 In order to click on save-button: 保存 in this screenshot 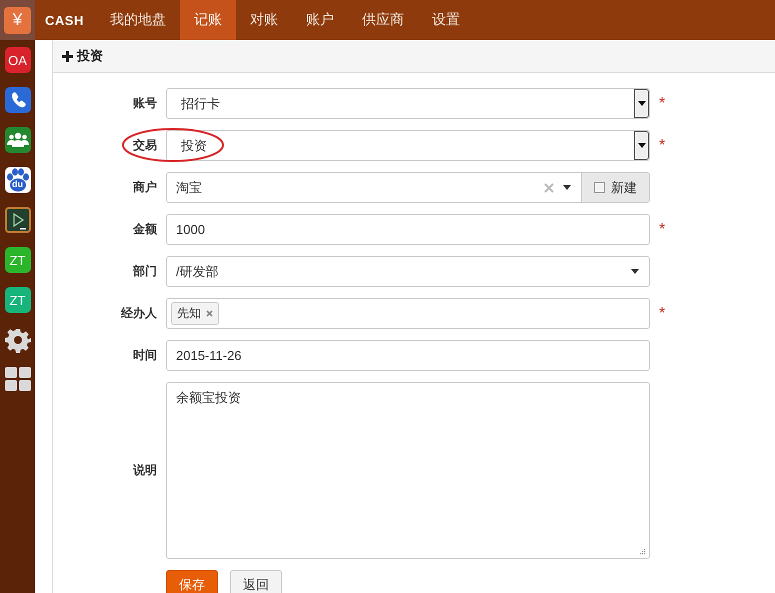, I will do `click(192, 581)`.